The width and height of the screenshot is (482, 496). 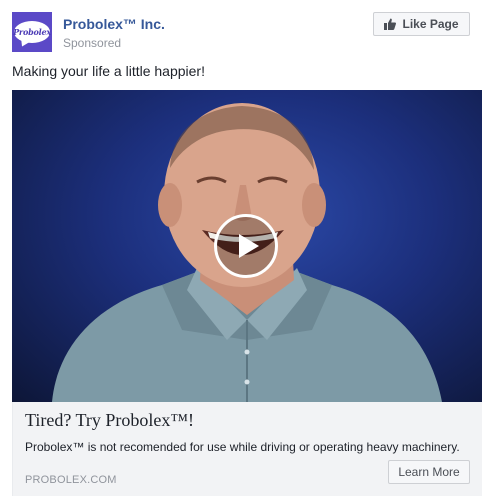 What do you see at coordinates (430, 24) in the screenshot?
I see `like-page-label: Like Page` at bounding box center [430, 24].